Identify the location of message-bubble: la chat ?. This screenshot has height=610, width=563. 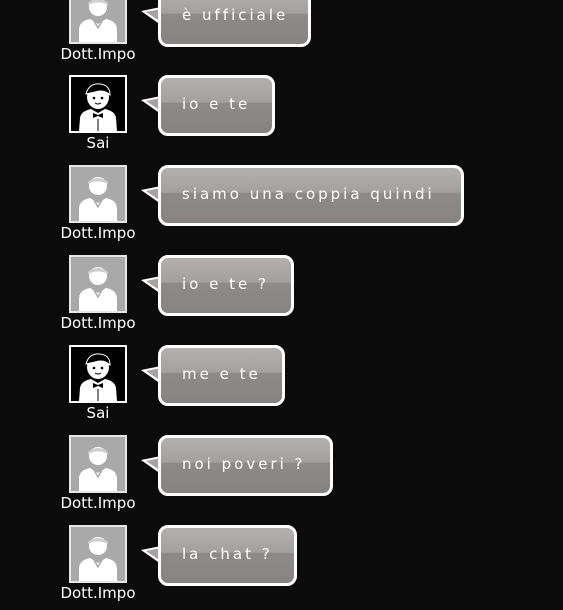
(227, 555).